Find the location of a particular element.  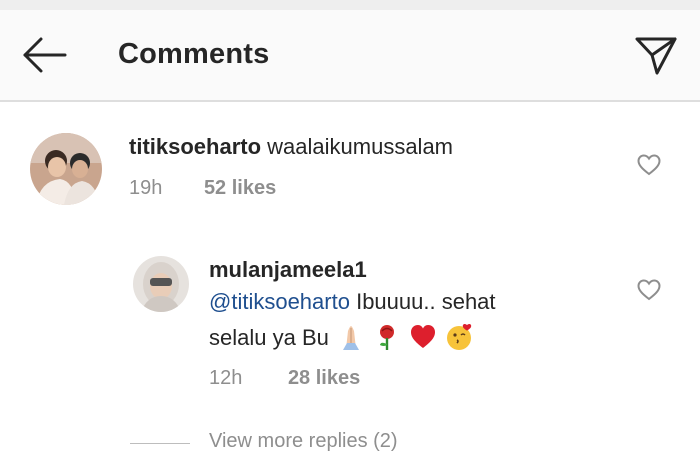

view-more-replies-button: View more replies (2) is located at coordinates (303, 441).